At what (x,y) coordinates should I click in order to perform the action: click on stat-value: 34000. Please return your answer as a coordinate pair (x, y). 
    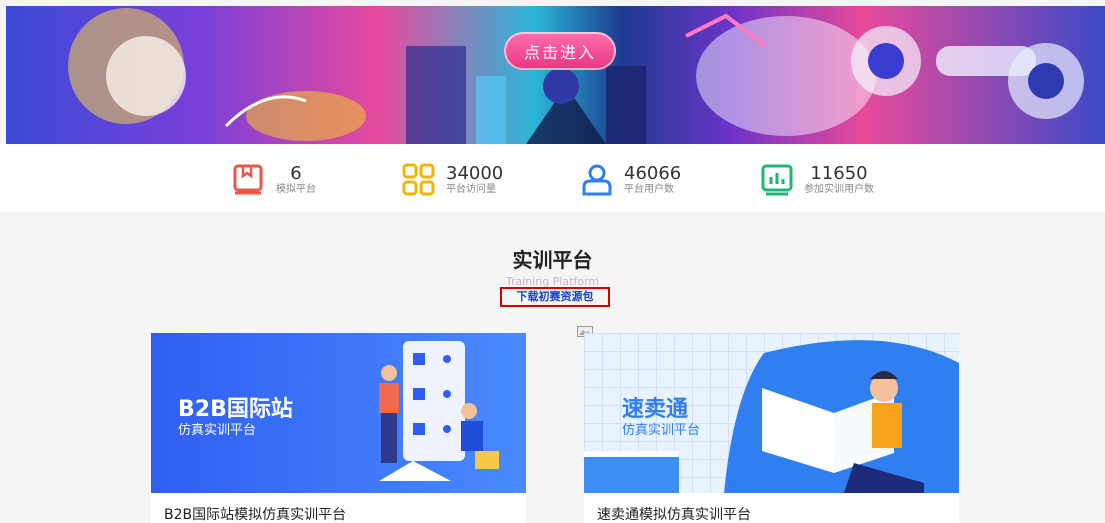
    Looking at the image, I should click on (475, 173).